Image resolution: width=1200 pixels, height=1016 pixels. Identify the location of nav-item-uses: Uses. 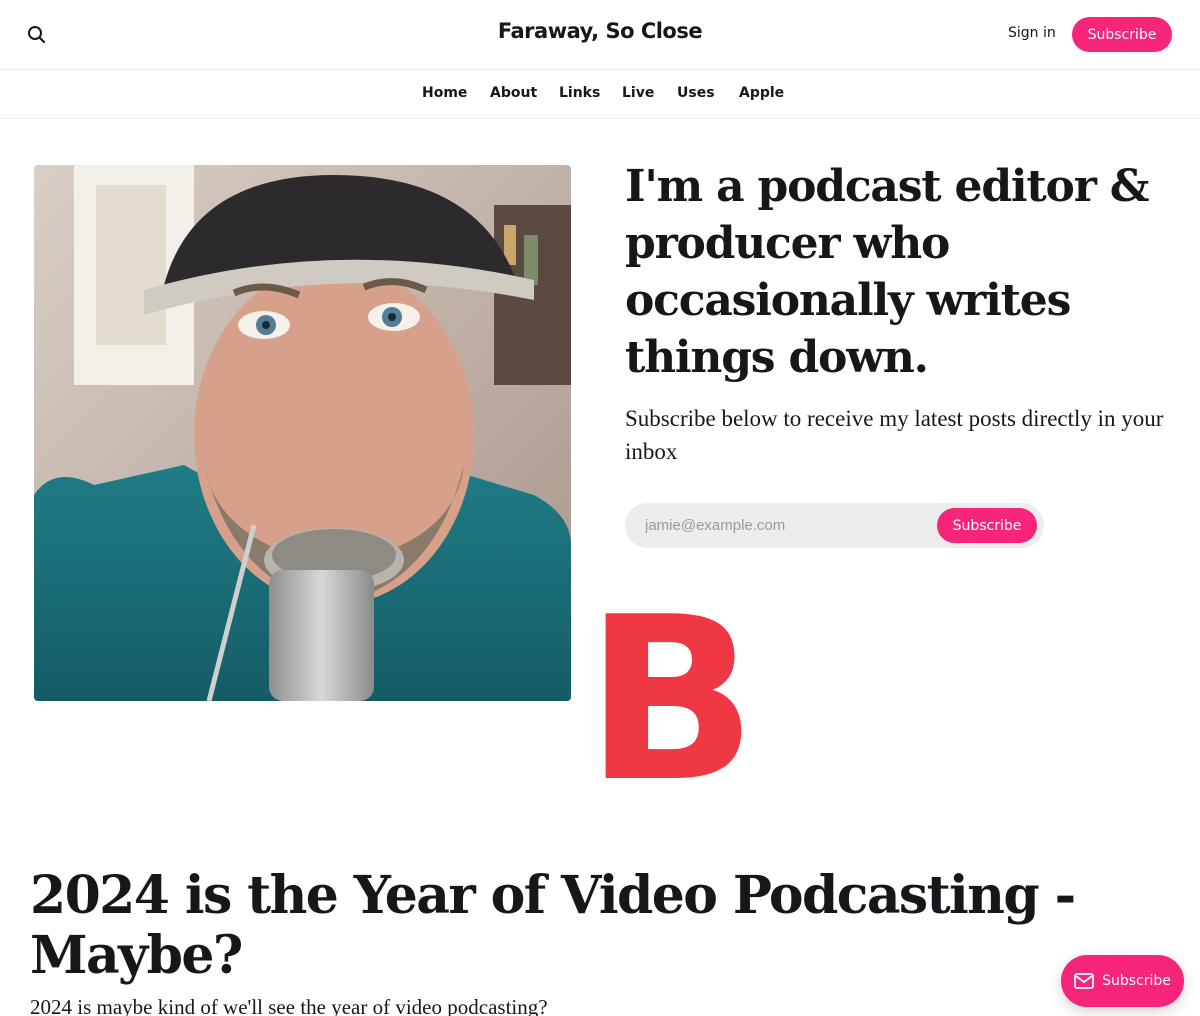
(696, 93).